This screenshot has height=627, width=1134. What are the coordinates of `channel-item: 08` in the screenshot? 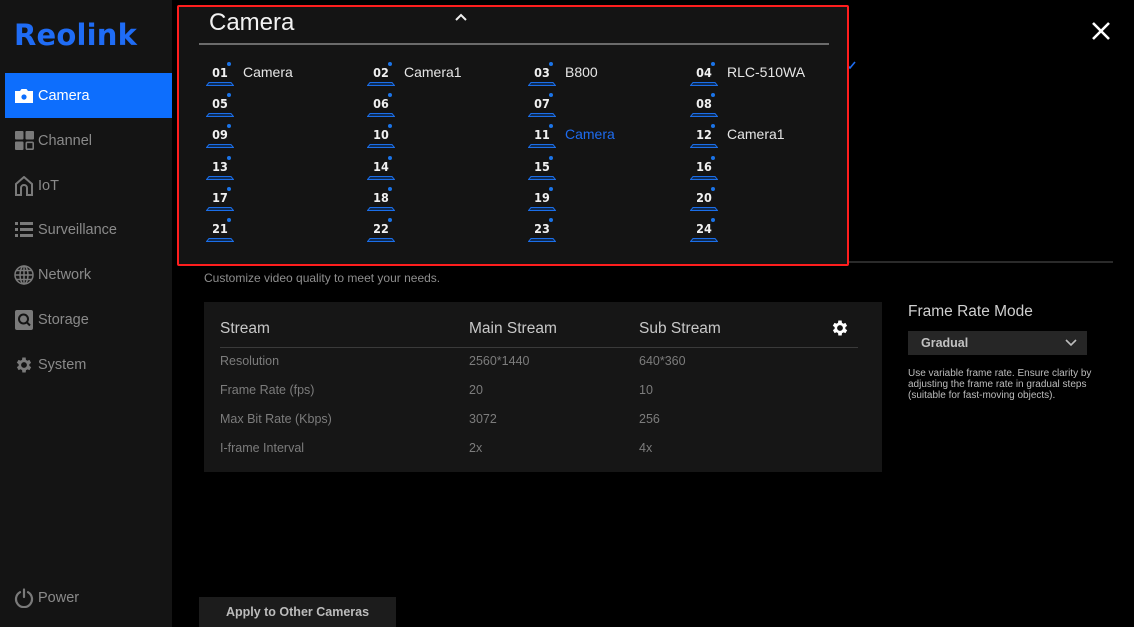 It's located at (765, 105).